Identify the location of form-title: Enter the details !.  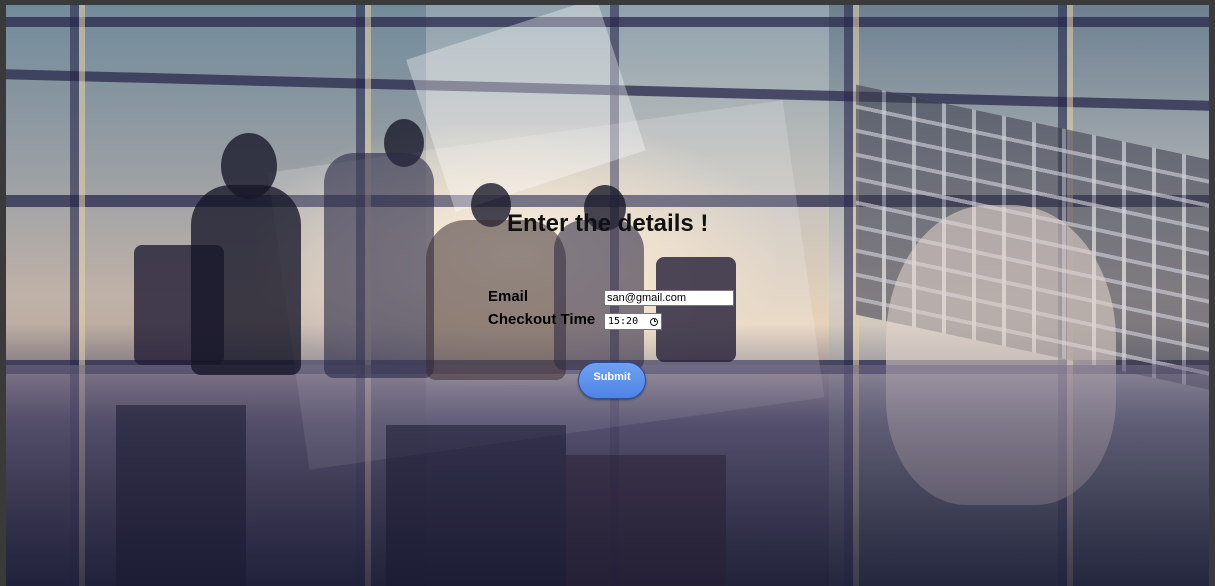
(608, 223).